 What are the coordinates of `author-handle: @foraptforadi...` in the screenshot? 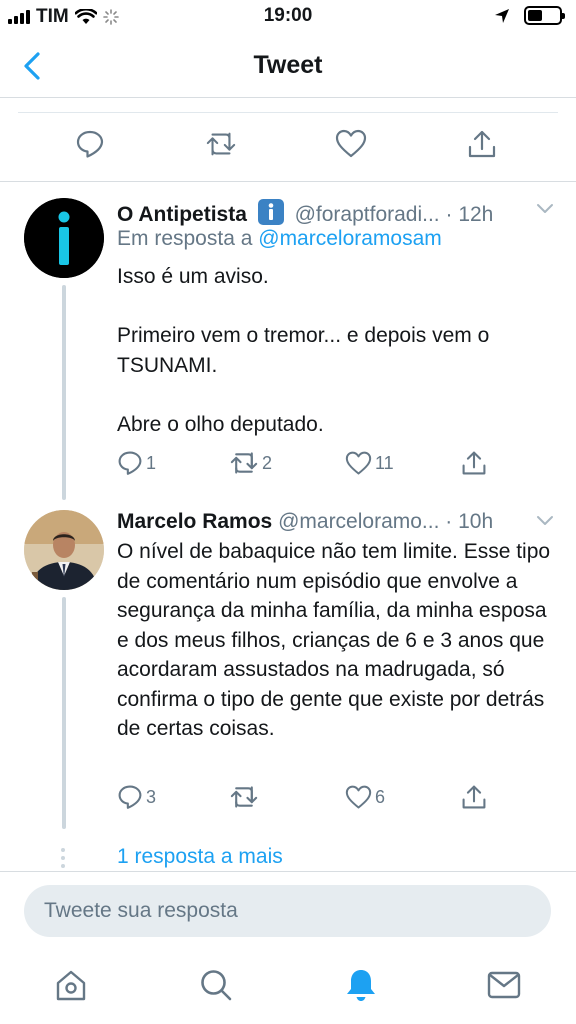 It's located at (367, 214).